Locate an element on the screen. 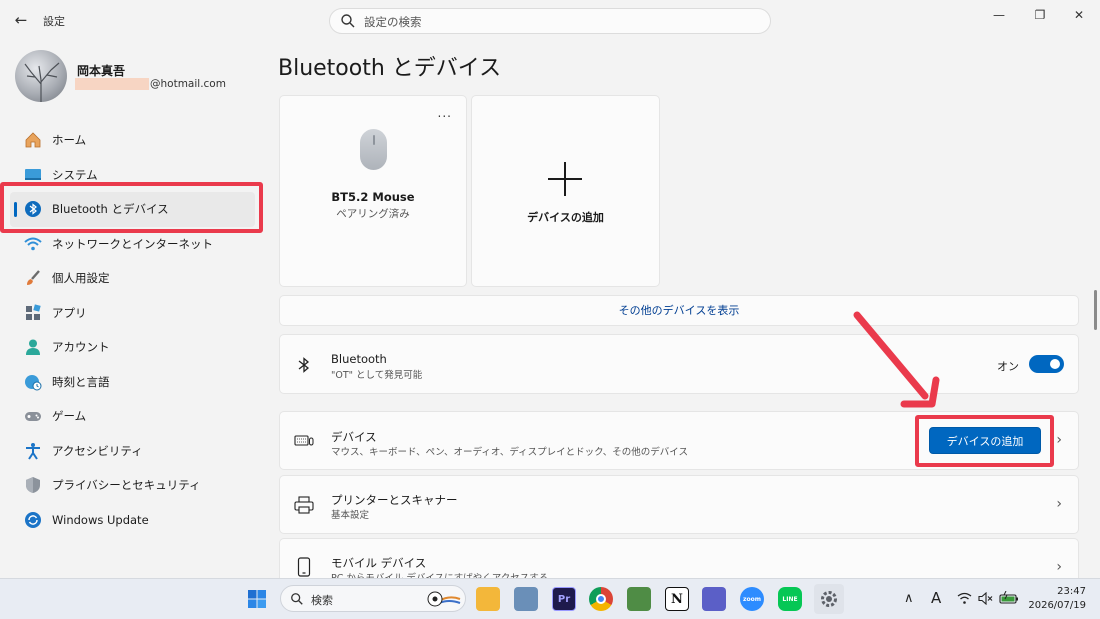 The height and width of the screenshot is (619, 1100). file-explorer-icon is located at coordinates (488, 599).